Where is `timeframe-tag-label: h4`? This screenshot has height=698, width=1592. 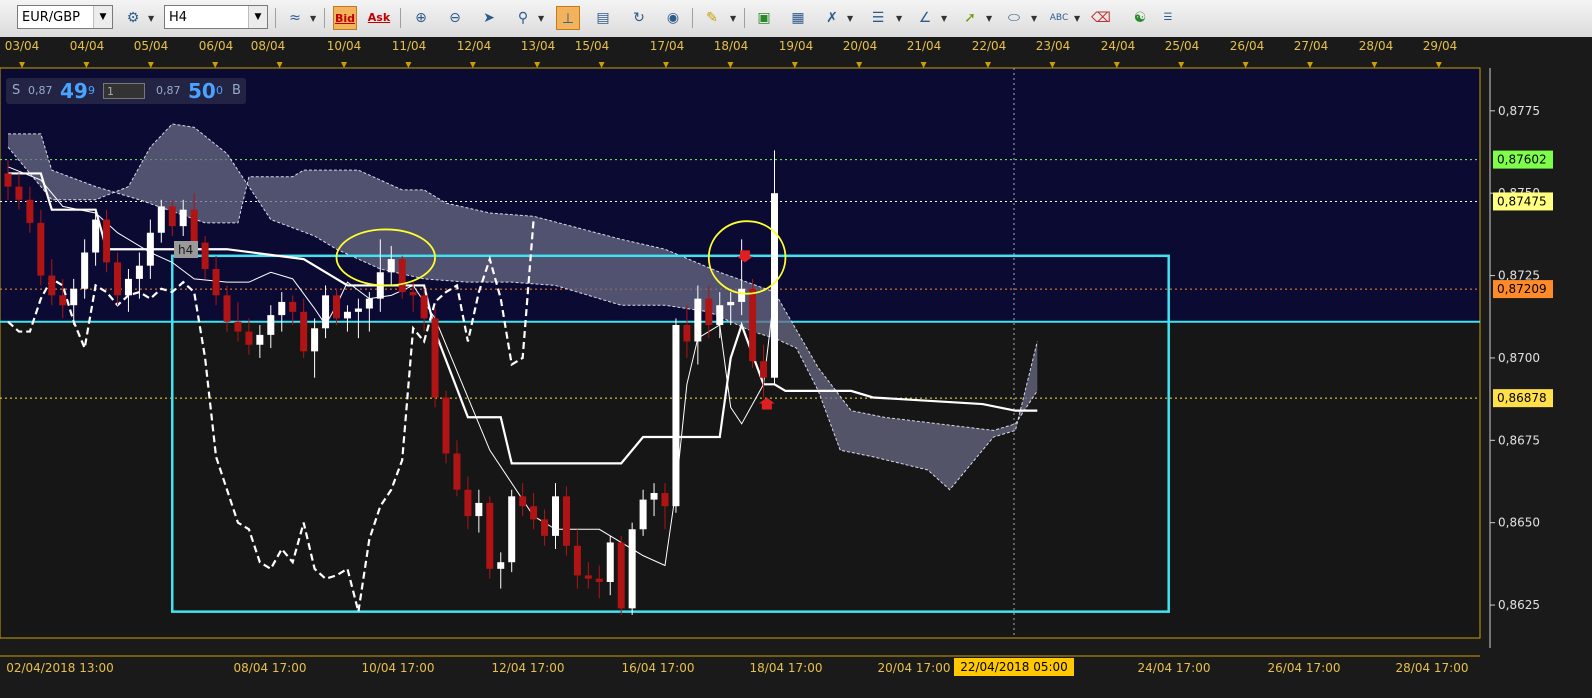 timeframe-tag-label: h4 is located at coordinates (185, 250).